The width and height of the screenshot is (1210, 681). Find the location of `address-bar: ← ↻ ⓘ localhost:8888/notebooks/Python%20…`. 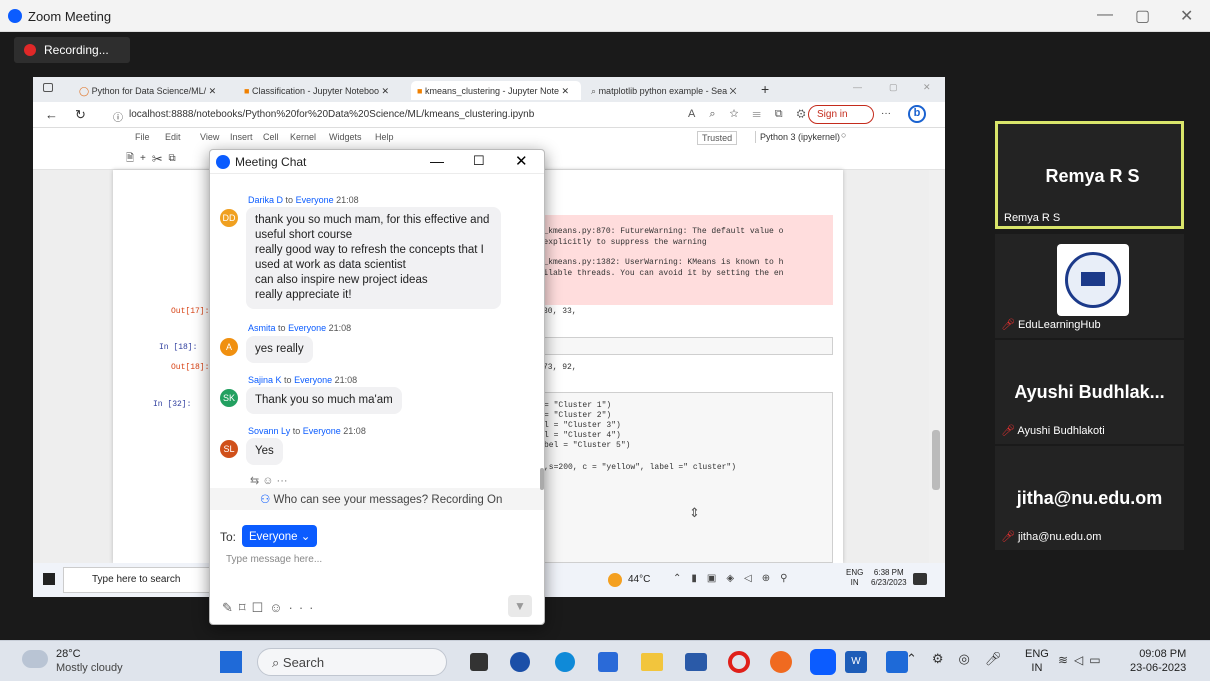

address-bar: ← ↻ ⓘ localhost:8888/notebooks/Python%20… is located at coordinates (489, 115).